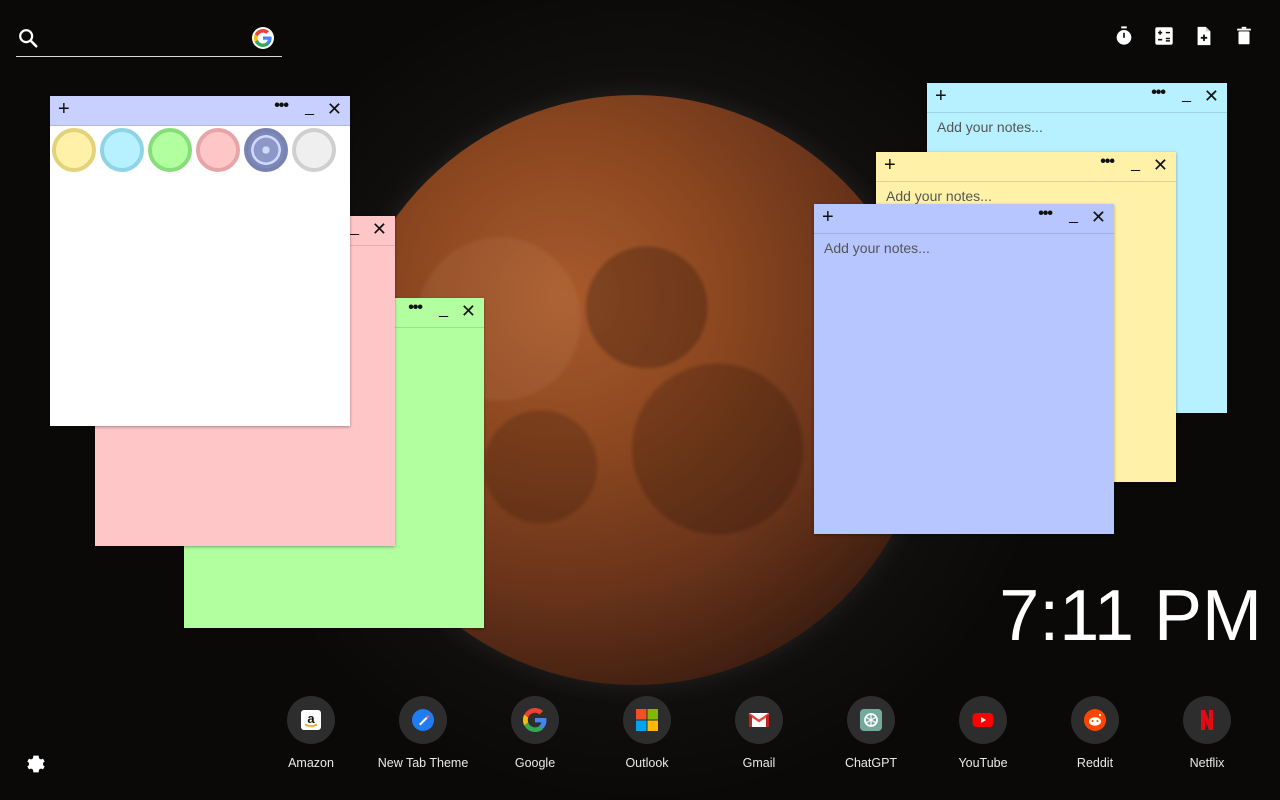  I want to click on settings-gear-icon, so click(36, 764).